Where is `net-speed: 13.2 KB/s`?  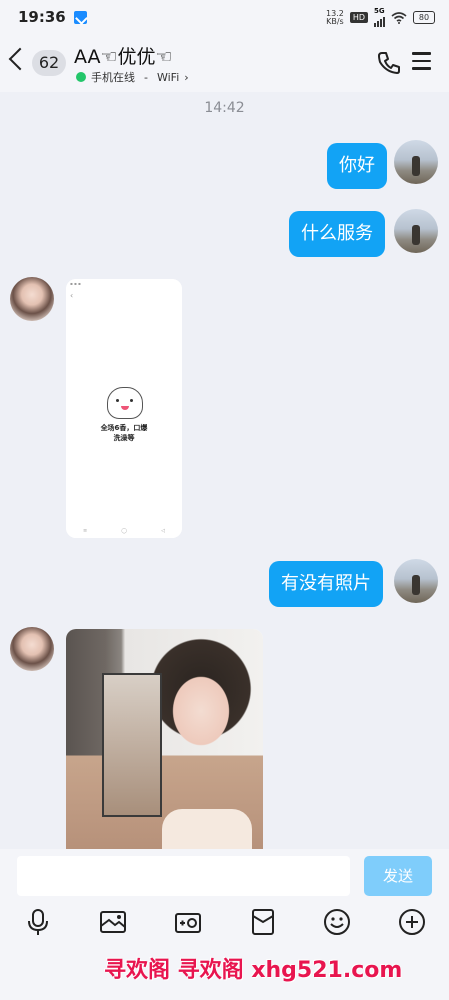
net-speed: 13.2 KB/s is located at coordinates (335, 17).